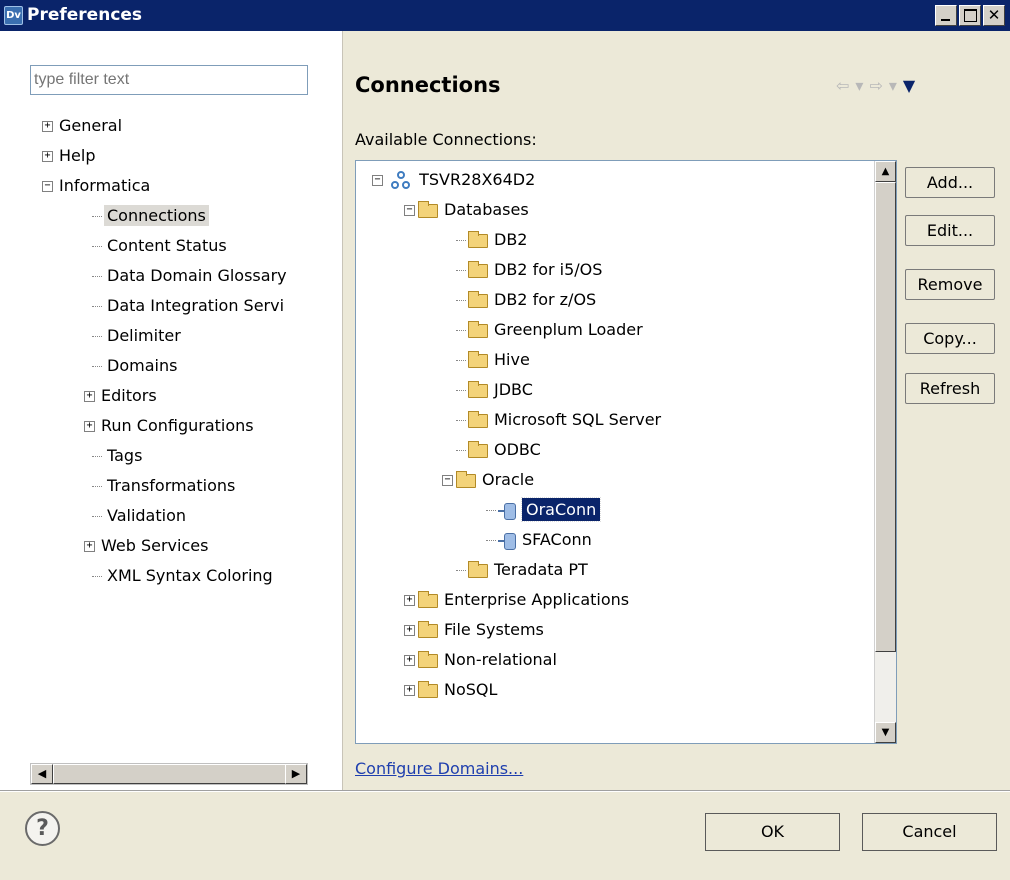 The image size is (1010, 880). What do you see at coordinates (184, 576) in the screenshot?
I see `nav-item-xml-syntax-coloring: XML Syntax Coloring` at bounding box center [184, 576].